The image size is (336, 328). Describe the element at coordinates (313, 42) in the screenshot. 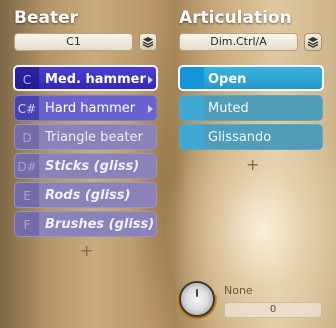

I see `articulation-stack-icon` at that location.